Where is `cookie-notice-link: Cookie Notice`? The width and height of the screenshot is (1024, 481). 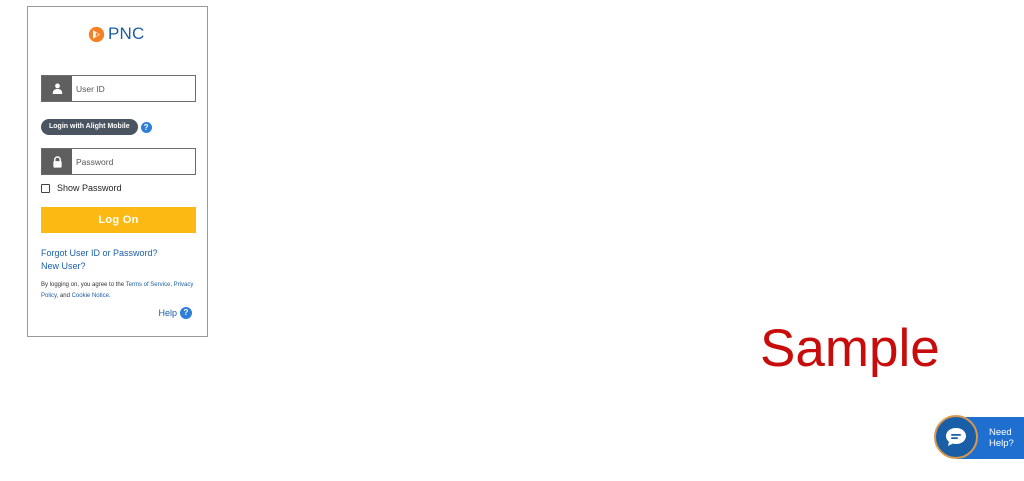
cookie-notice-link: Cookie Notice is located at coordinates (90, 296).